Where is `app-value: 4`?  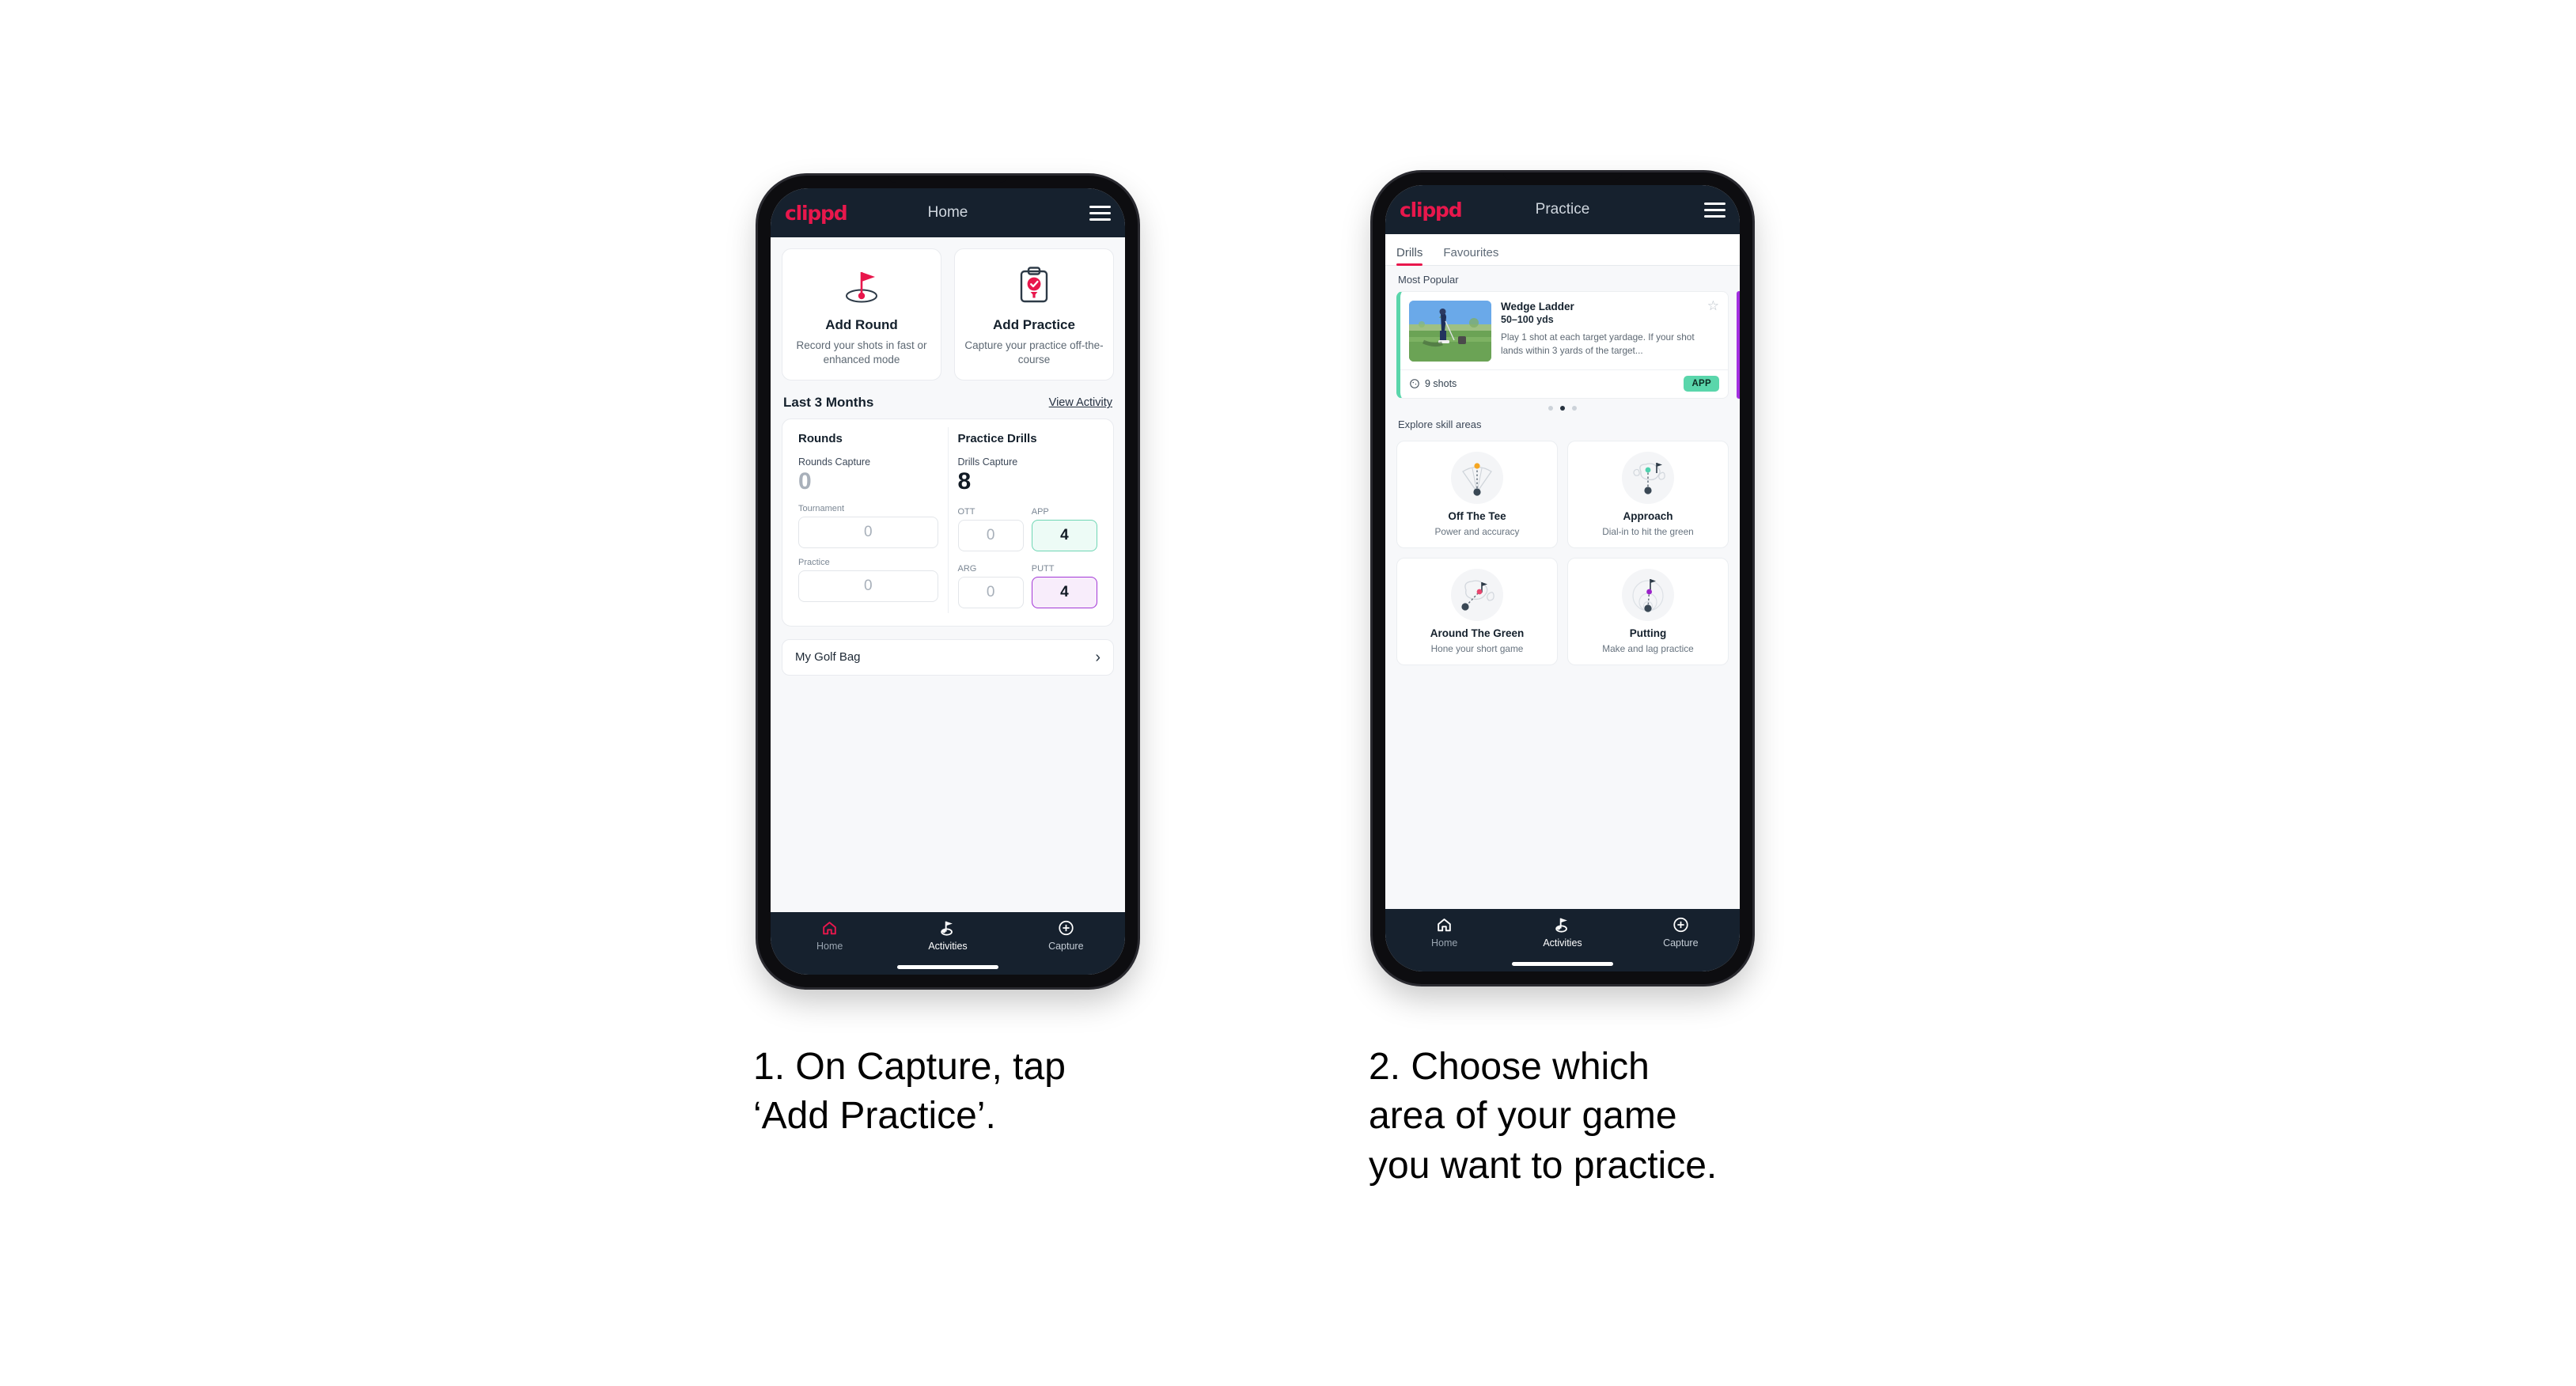 app-value: 4 is located at coordinates (1064, 535).